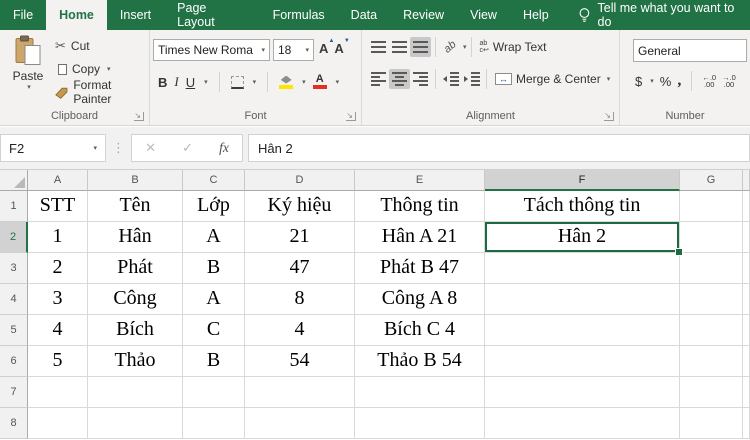 This screenshot has height=440, width=750. Describe the element at coordinates (58, 423) in the screenshot. I see `cell-A8` at that location.